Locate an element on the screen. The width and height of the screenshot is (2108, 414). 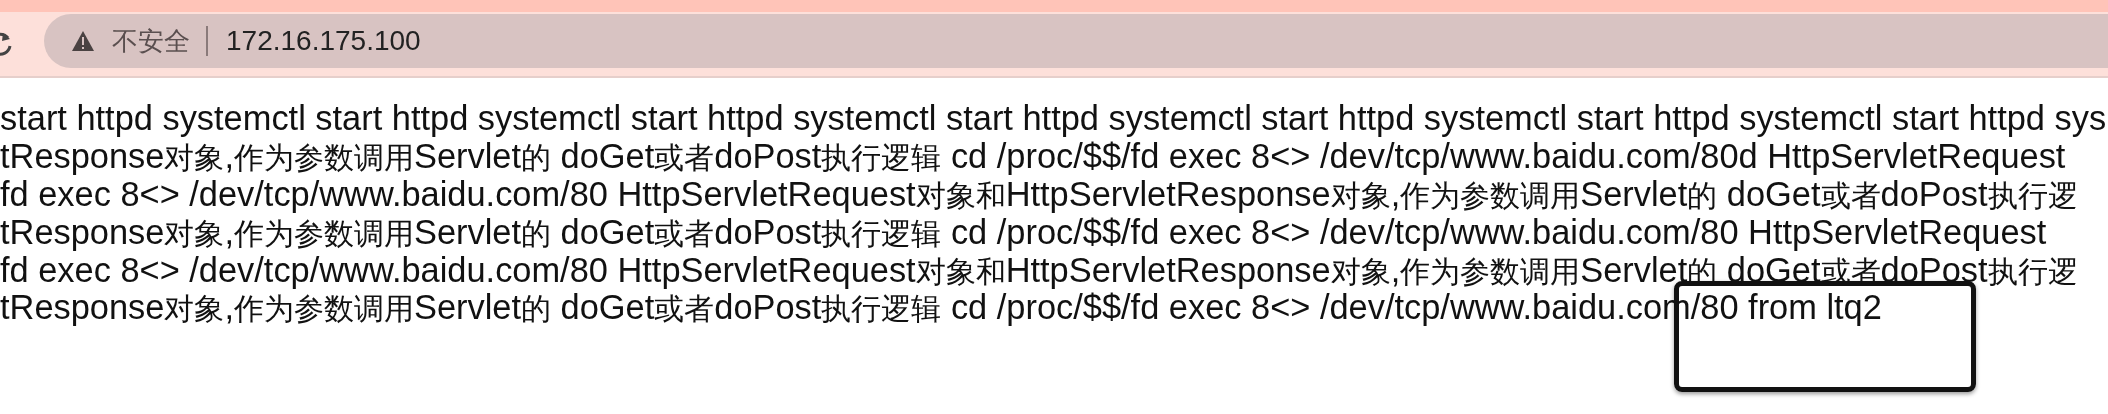
warning-icon is located at coordinates (83, 41).